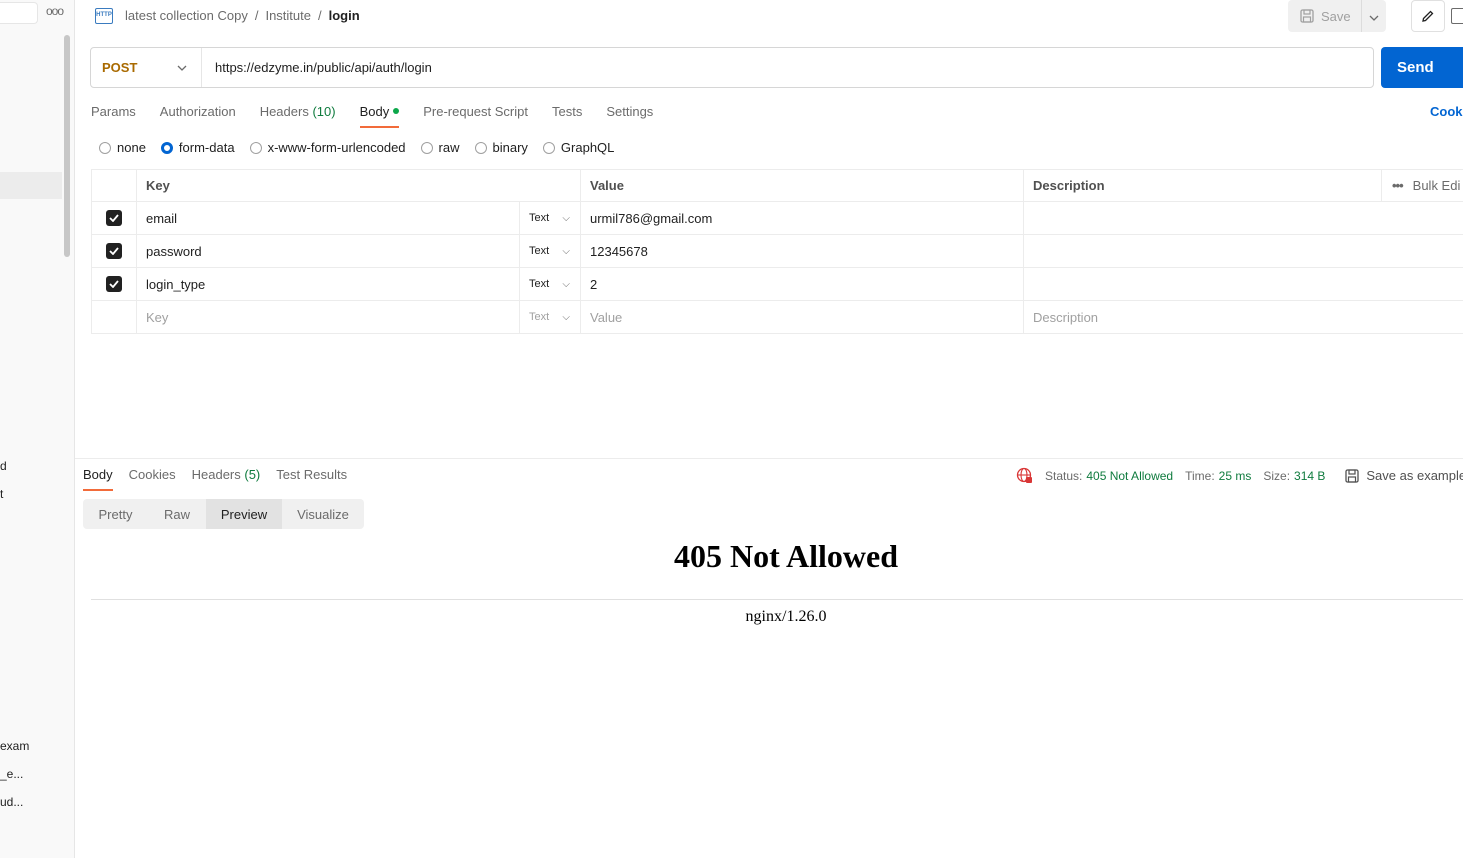 The width and height of the screenshot is (1463, 858). I want to click on sidebar-item: t, so click(1, 494).